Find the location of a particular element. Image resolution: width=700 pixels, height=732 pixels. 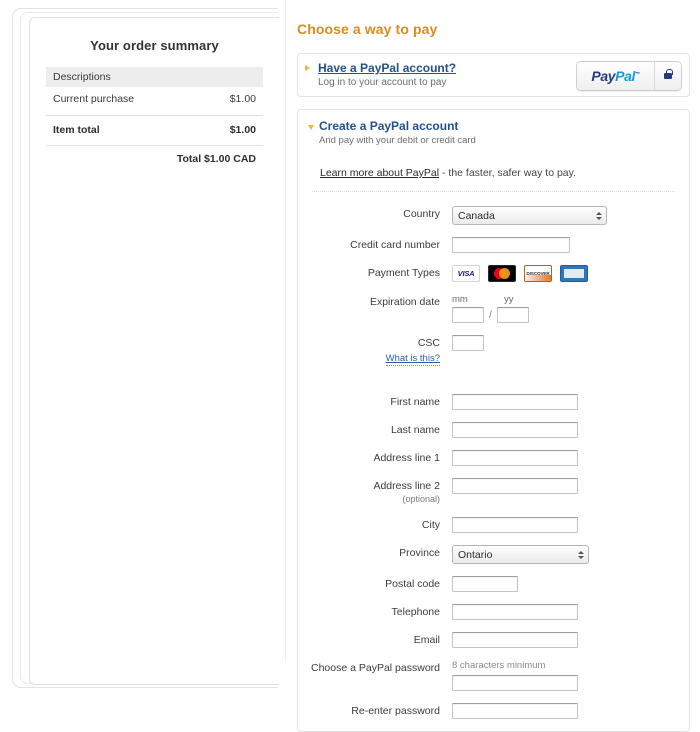

password-label: Choose a PayPal password is located at coordinates (375, 668).